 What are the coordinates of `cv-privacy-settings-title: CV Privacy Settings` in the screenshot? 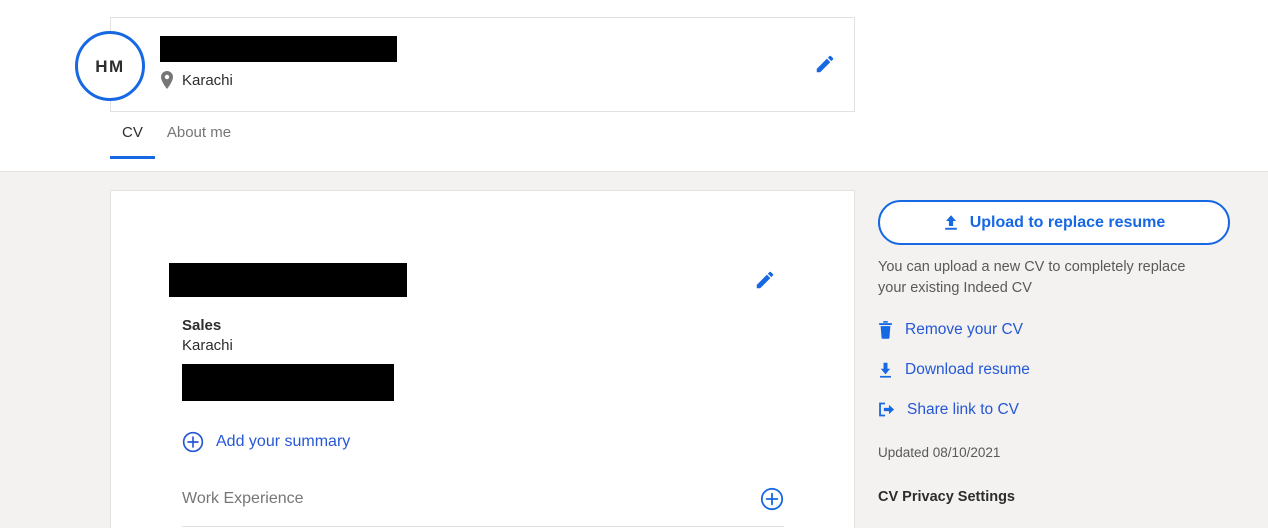 It's located at (946, 496).